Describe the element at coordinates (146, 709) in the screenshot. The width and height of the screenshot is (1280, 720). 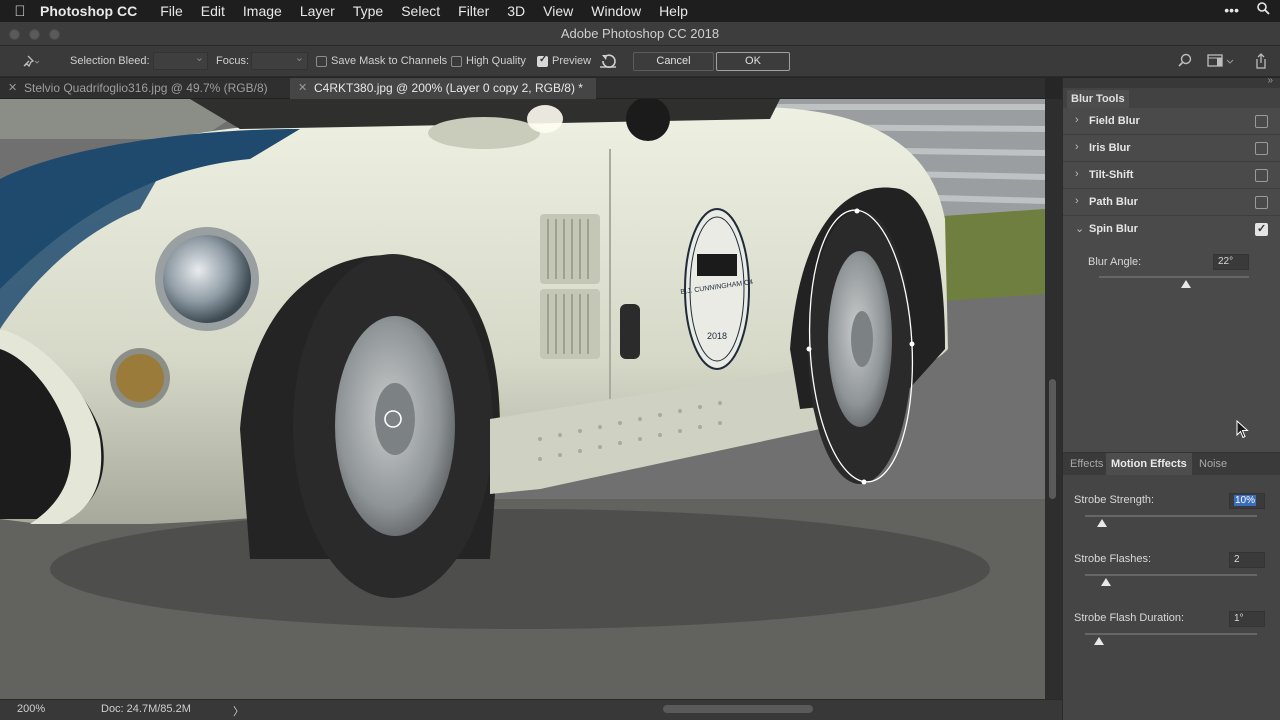
I see `doc-size: Doc: 24.7M/85.2M` at that location.